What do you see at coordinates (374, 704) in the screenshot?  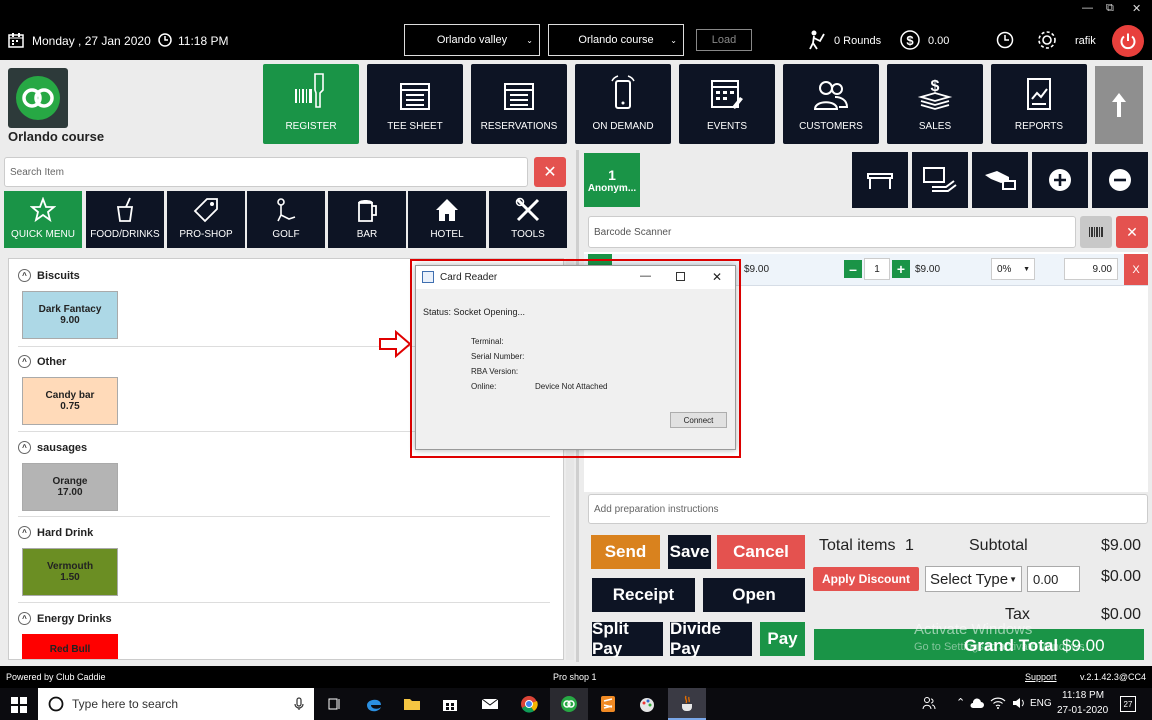 I see `edge-browser-icon` at bounding box center [374, 704].